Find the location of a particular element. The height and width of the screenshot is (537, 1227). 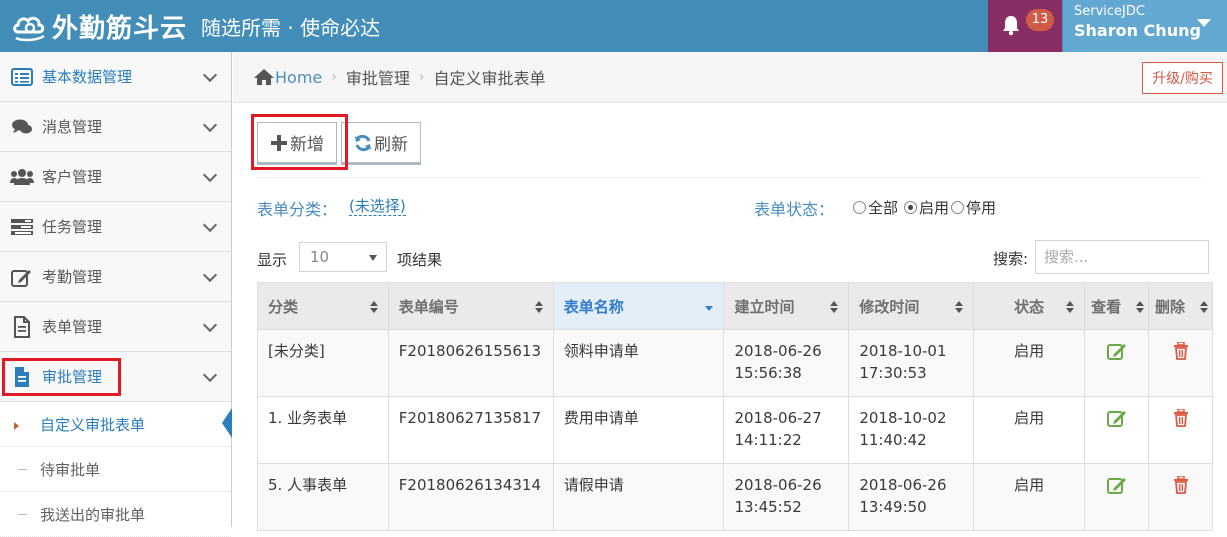

cell-created: 2018-06-26 15:56:38 is located at coordinates (786, 363).